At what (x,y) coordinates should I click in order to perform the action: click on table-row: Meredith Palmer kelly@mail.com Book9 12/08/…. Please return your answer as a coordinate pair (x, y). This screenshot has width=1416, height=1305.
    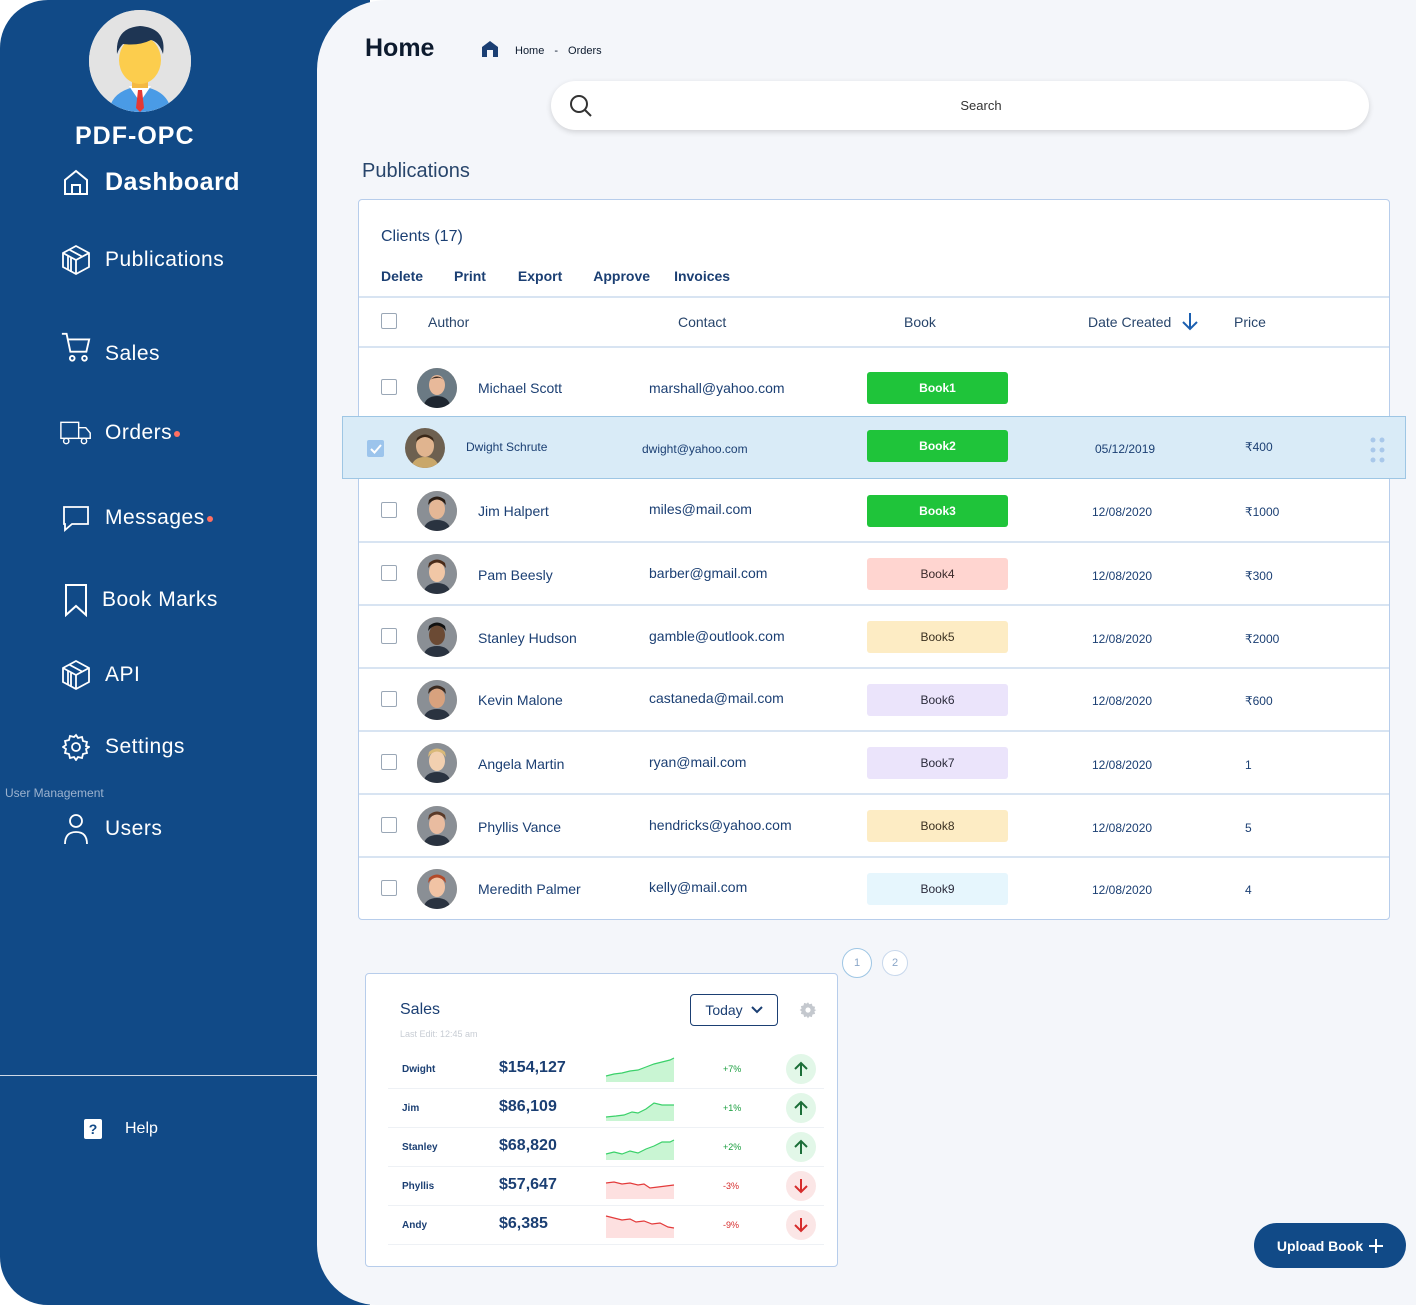
    Looking at the image, I should click on (874, 889).